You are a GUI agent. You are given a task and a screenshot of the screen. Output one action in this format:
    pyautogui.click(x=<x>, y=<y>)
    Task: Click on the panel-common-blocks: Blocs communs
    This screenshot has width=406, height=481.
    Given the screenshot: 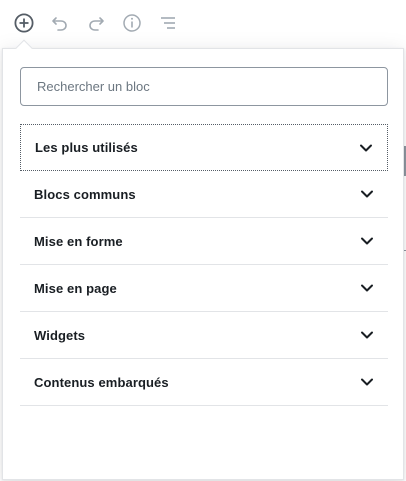 What is the action you would take?
    pyautogui.click(x=204, y=194)
    